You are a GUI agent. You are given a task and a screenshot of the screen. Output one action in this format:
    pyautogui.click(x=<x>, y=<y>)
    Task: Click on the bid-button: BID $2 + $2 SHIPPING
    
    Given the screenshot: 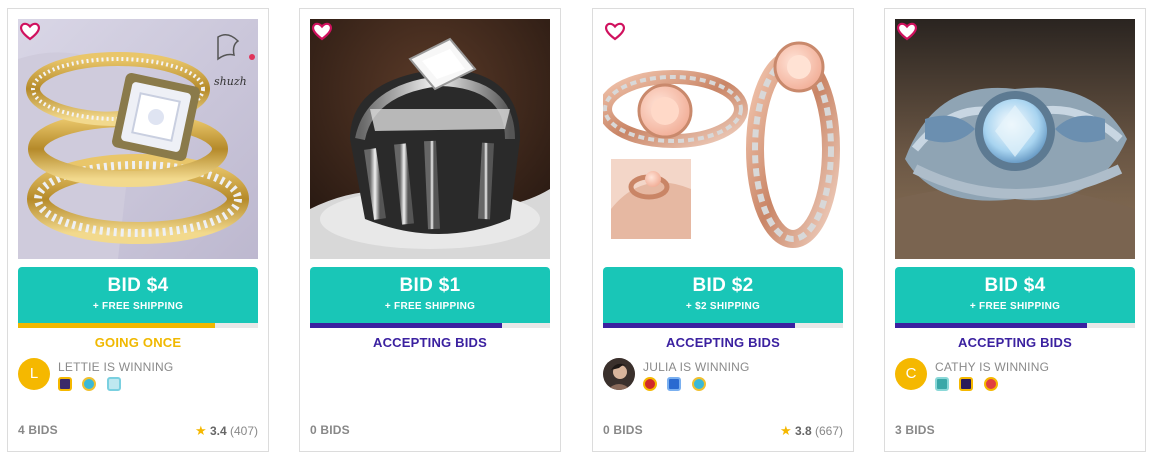 What is the action you would take?
    pyautogui.click(x=723, y=295)
    